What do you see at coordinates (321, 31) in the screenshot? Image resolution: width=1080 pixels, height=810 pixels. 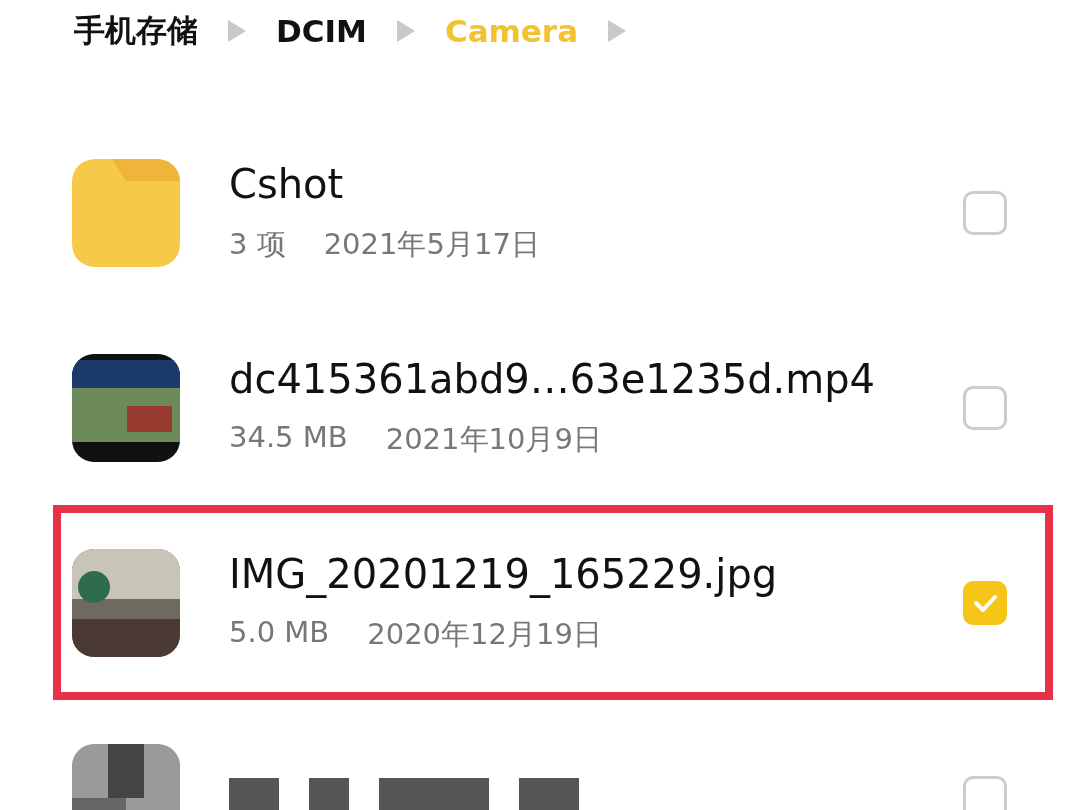 I see `breadcrumb-item: DCIM` at bounding box center [321, 31].